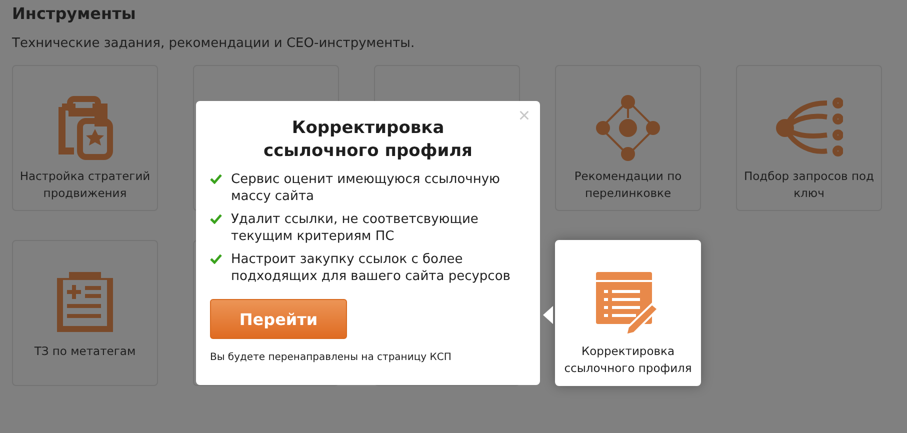 The image size is (907, 433). Describe the element at coordinates (809, 185) in the screenshot. I see `tile-label: Подбор запросов под ключ` at that location.